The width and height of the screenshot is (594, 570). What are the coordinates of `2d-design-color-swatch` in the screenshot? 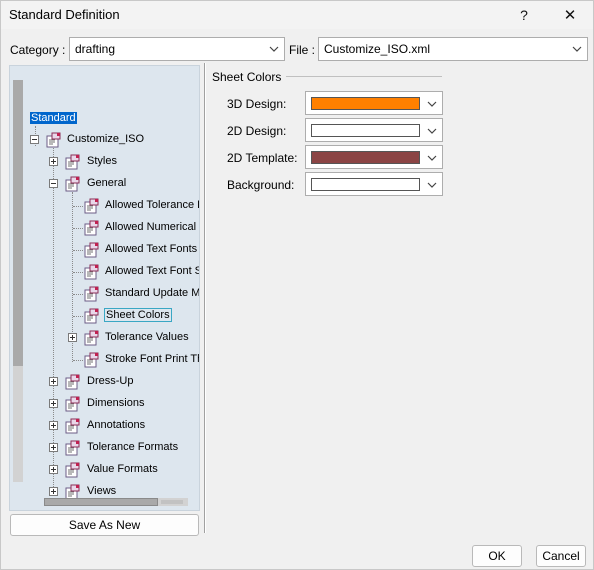 It's located at (365, 130).